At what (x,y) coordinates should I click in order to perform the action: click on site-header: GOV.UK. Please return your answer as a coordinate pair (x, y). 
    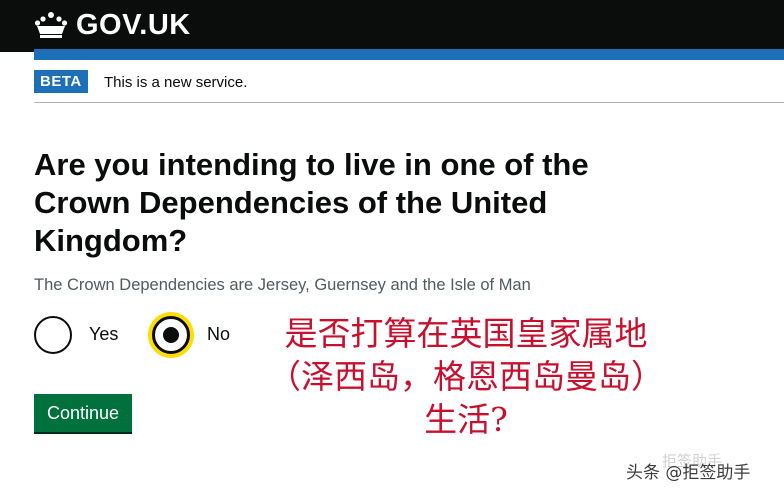
    Looking at the image, I should click on (392, 26).